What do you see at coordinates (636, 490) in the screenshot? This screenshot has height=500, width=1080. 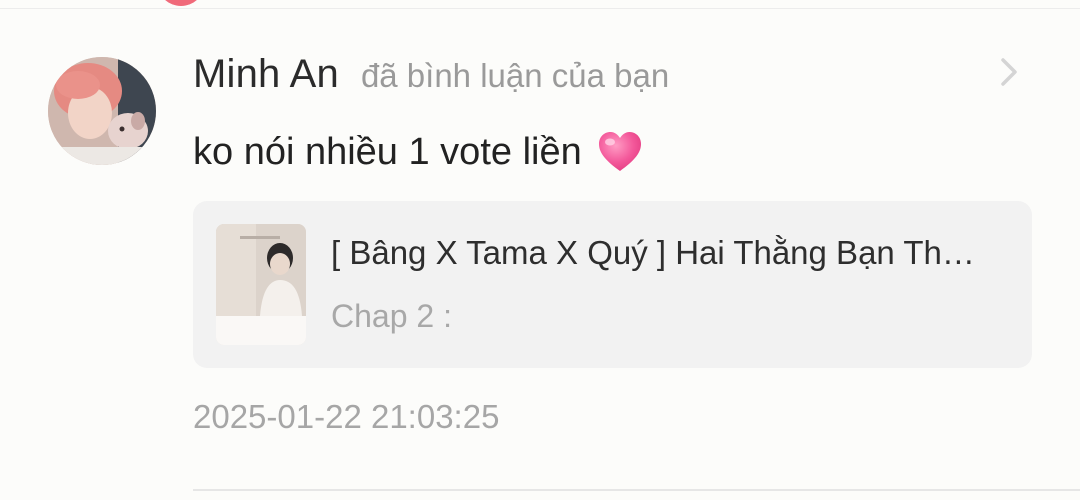 I see `bottom-divider` at bounding box center [636, 490].